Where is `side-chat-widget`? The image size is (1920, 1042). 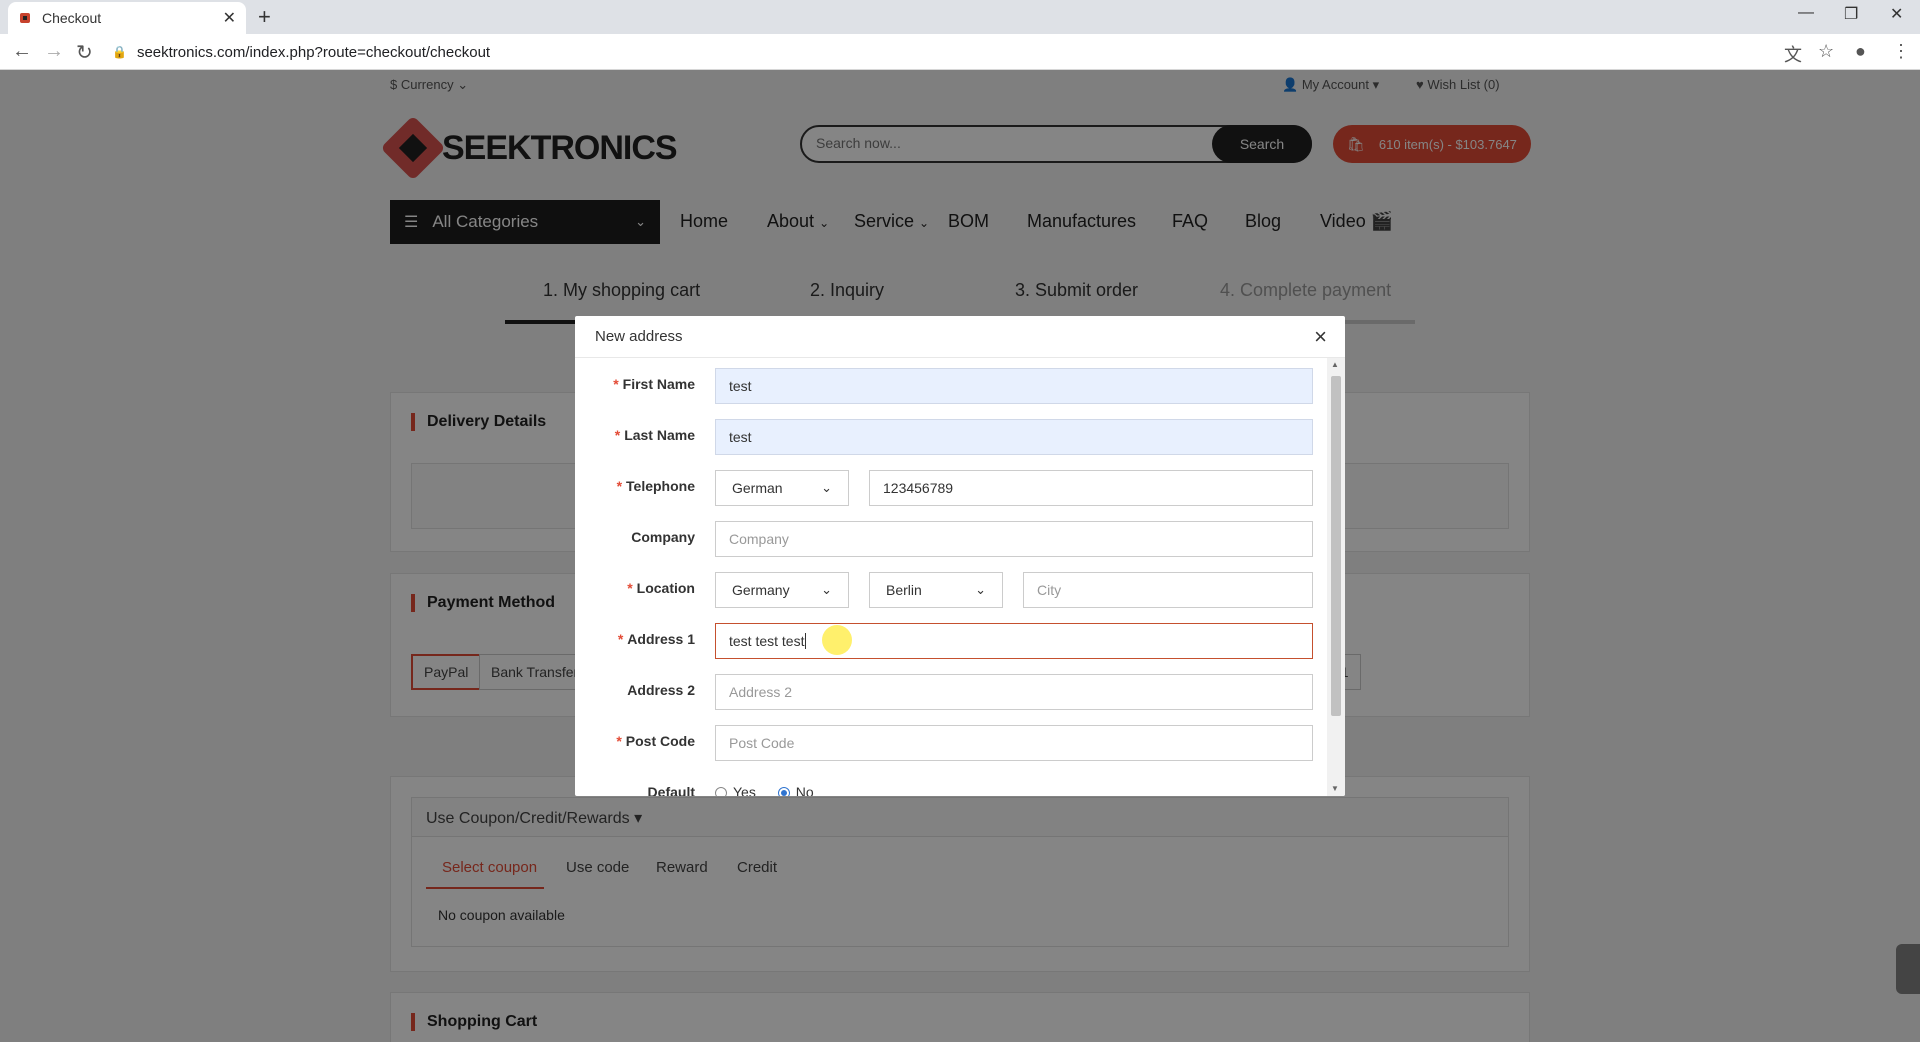
side-chat-widget is located at coordinates (1908, 969).